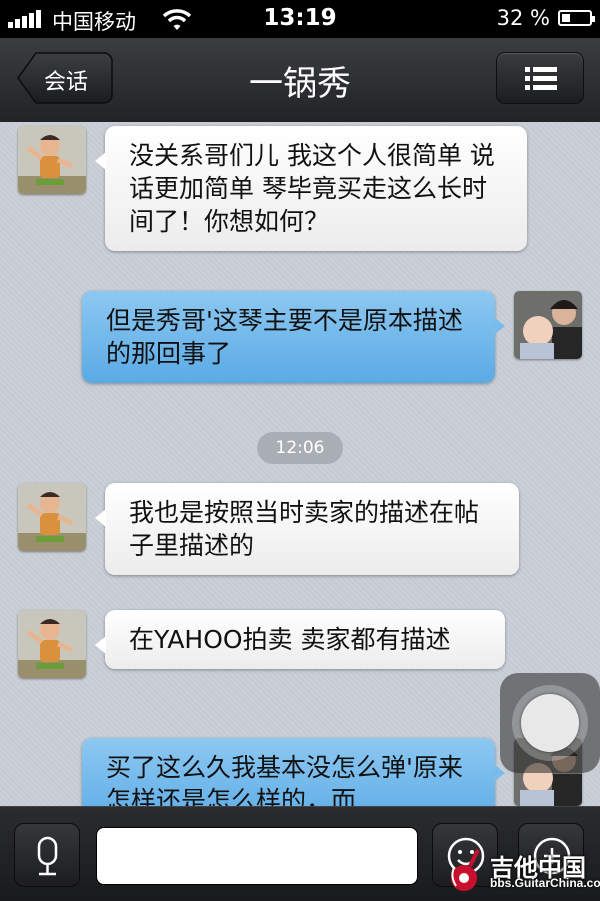 This screenshot has height=901, width=600. What do you see at coordinates (300, 84) in the screenshot?
I see `page-title: 一锅秀` at bounding box center [300, 84].